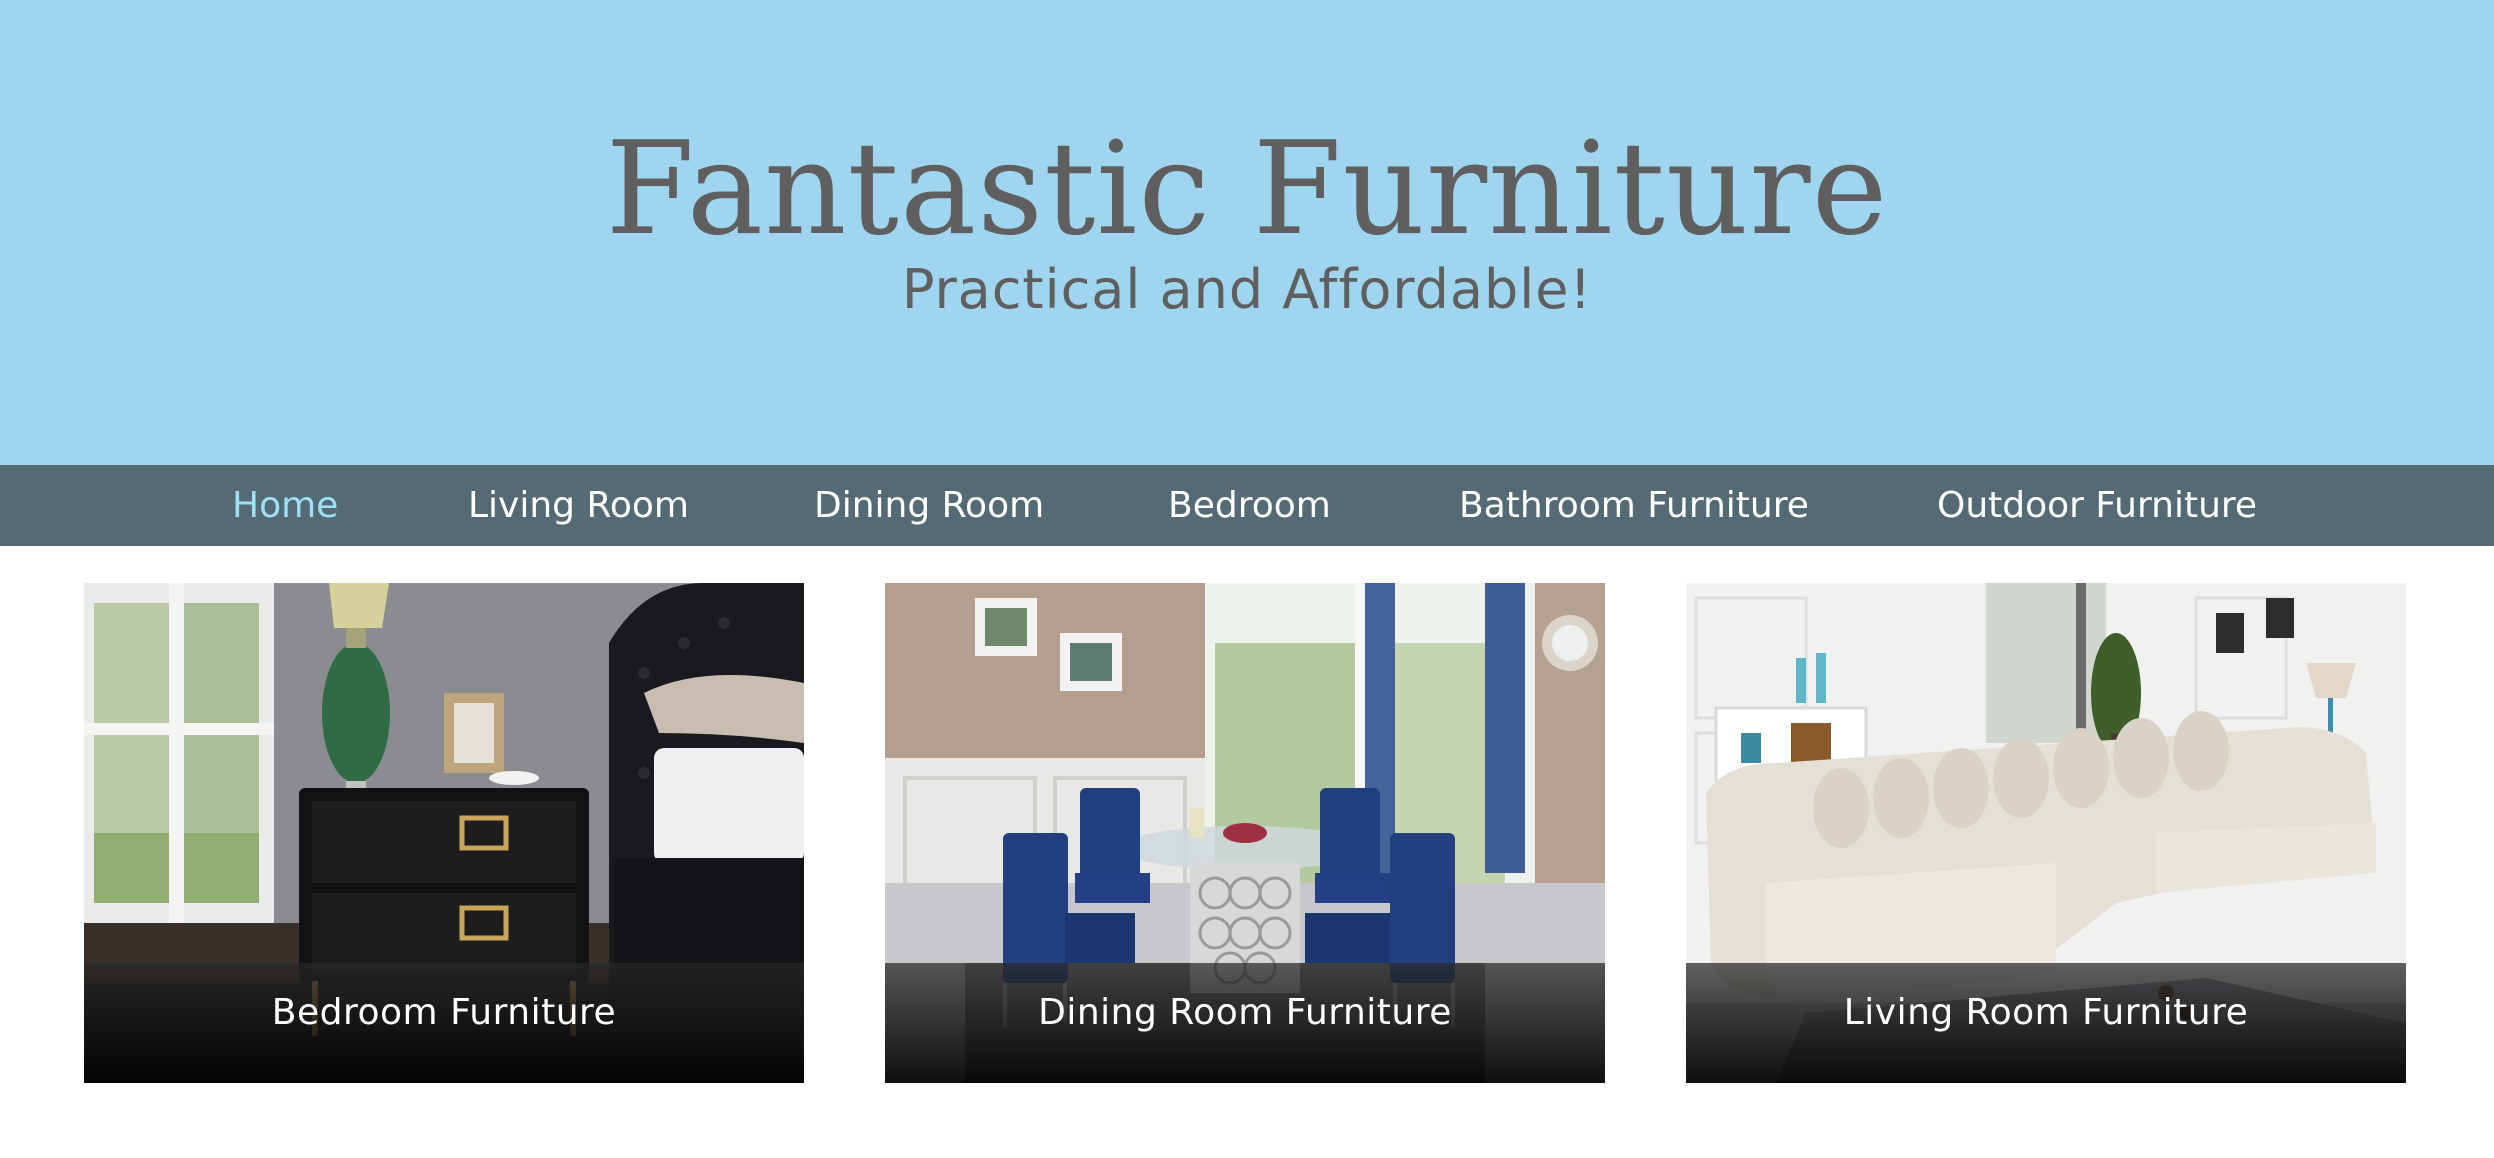 The width and height of the screenshot is (2494, 1158). I want to click on nav-item-living-room: Living Room, so click(578, 505).